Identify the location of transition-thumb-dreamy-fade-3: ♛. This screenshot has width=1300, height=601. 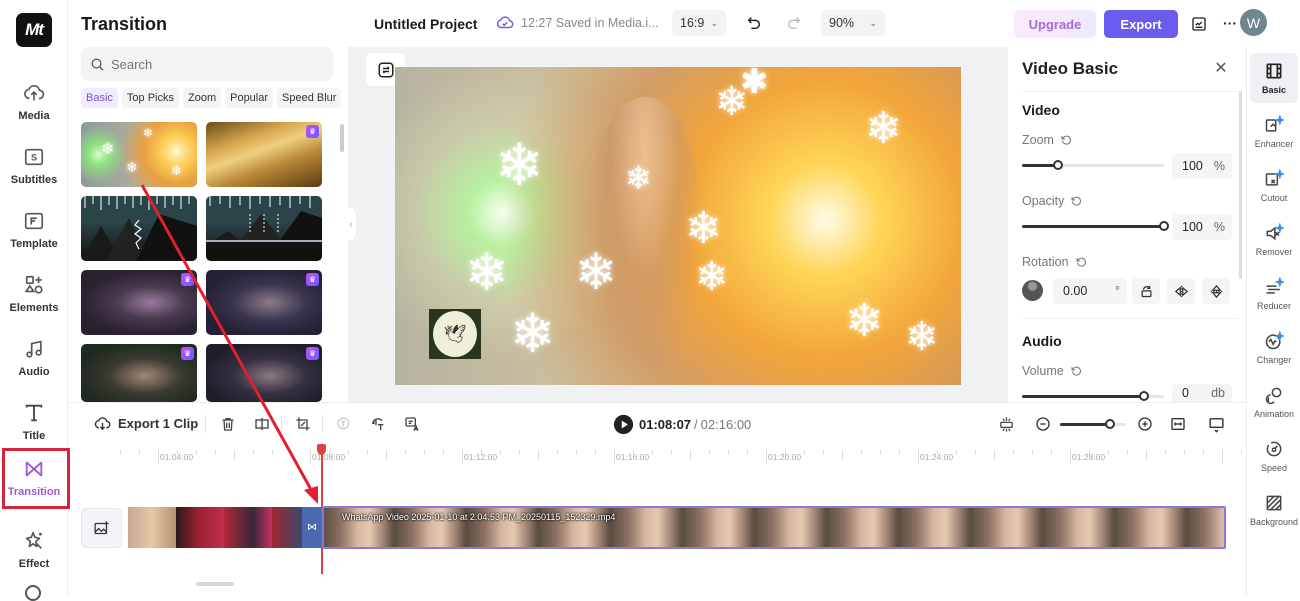
(139, 373).